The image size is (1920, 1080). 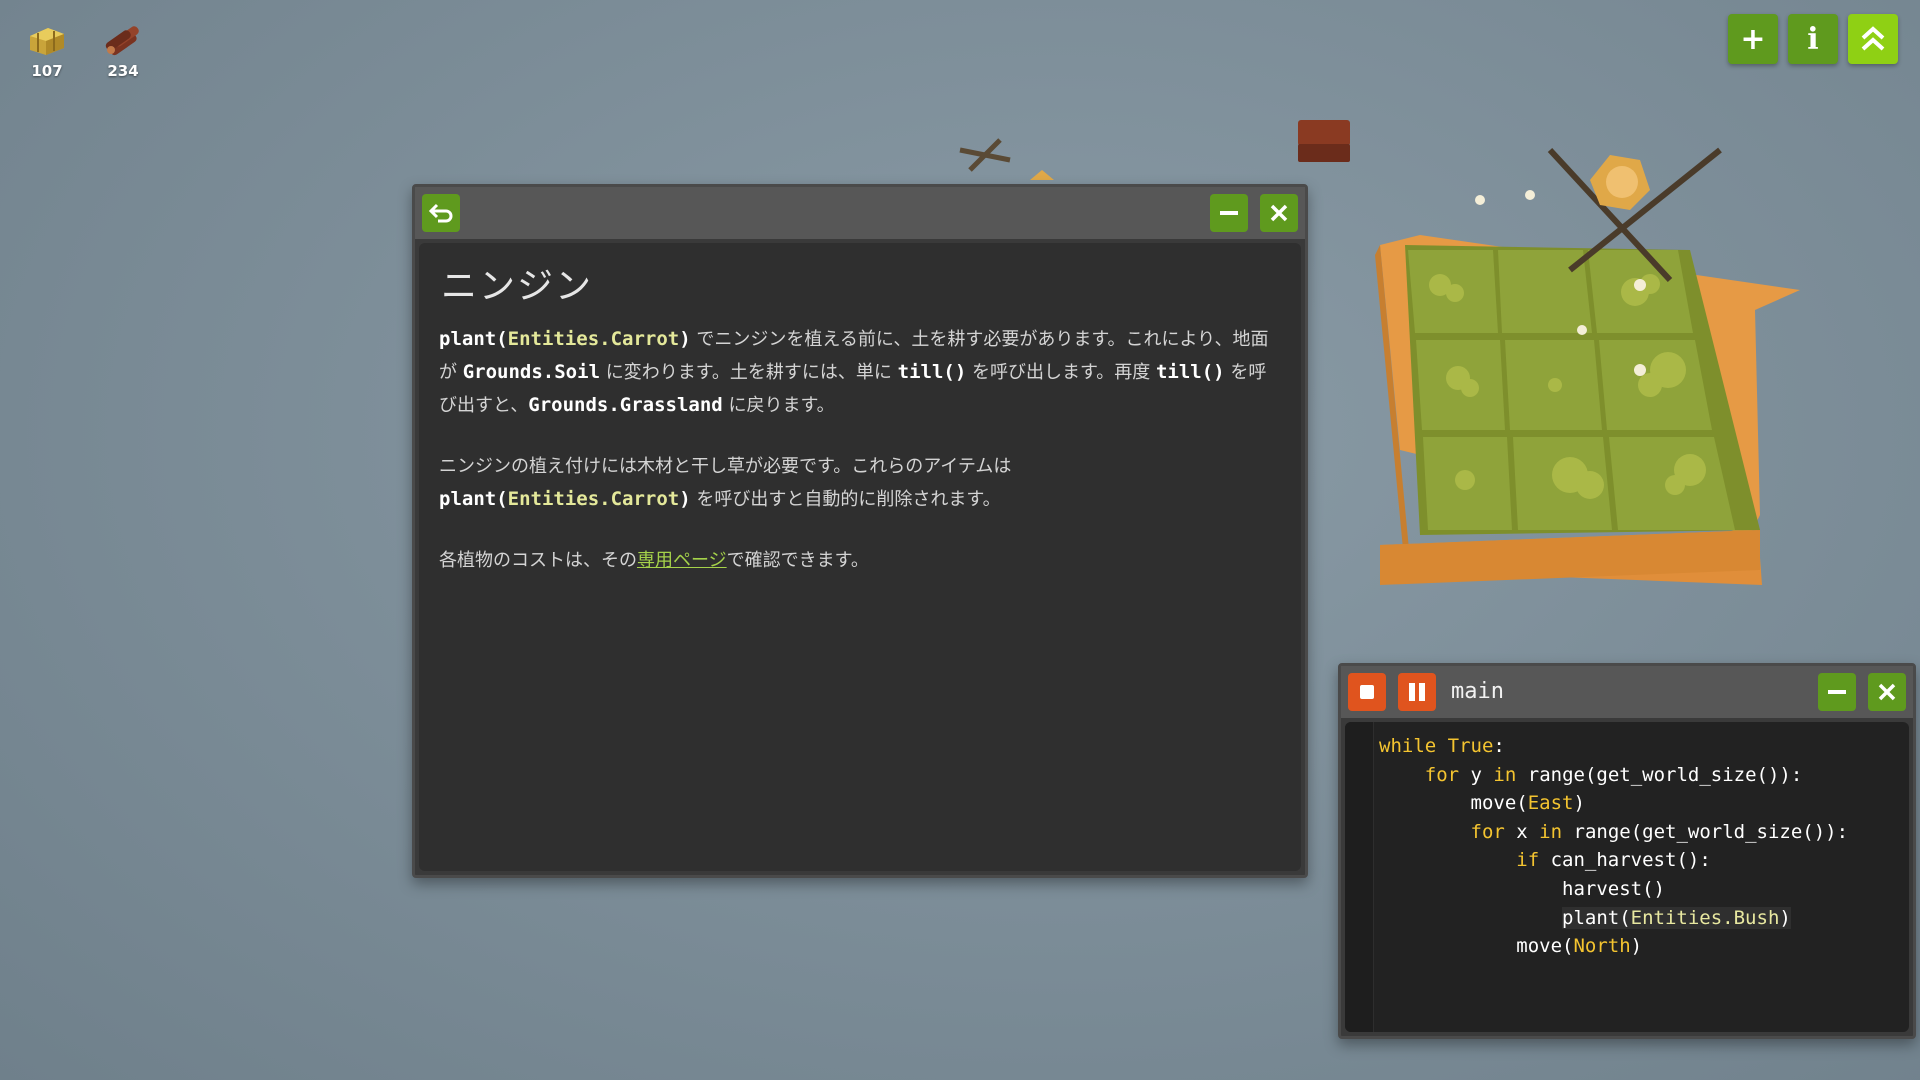 What do you see at coordinates (1359, 877) in the screenshot?
I see `line-gutter` at bounding box center [1359, 877].